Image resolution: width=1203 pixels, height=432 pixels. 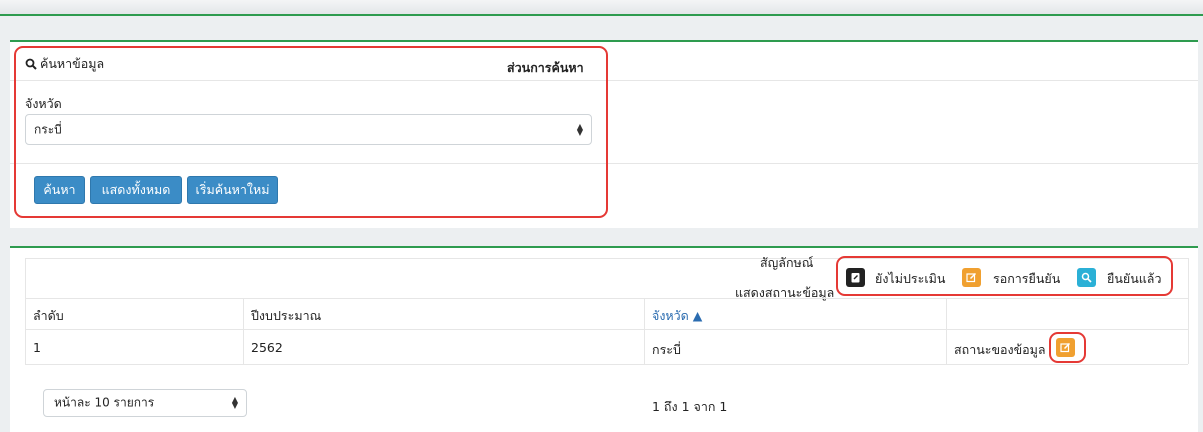 I want to click on cell-province: กระบี่, so click(x=666, y=349).